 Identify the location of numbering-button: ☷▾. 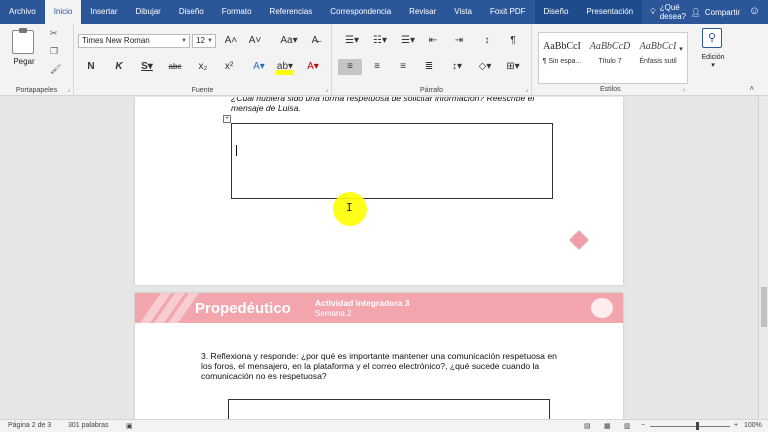
(380, 41).